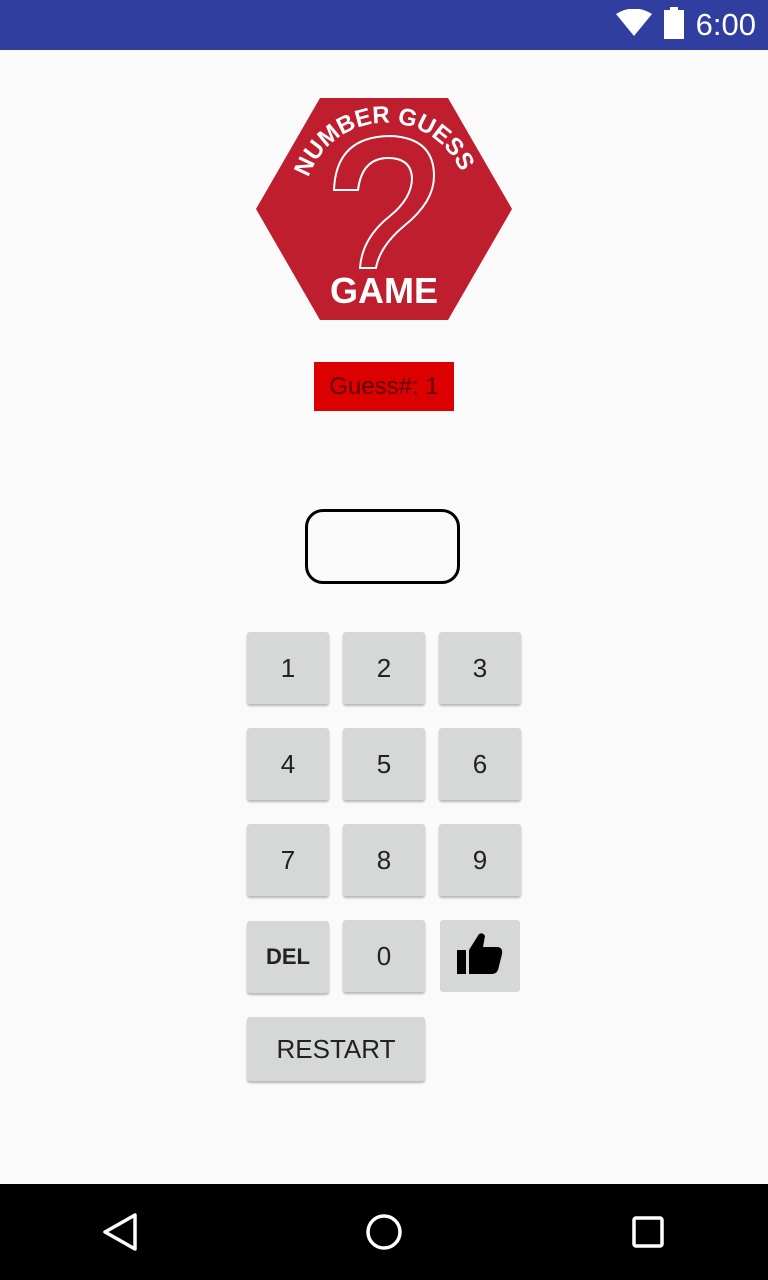 The image size is (768, 1280). I want to click on restart-button: RESTART, so click(336, 1049).